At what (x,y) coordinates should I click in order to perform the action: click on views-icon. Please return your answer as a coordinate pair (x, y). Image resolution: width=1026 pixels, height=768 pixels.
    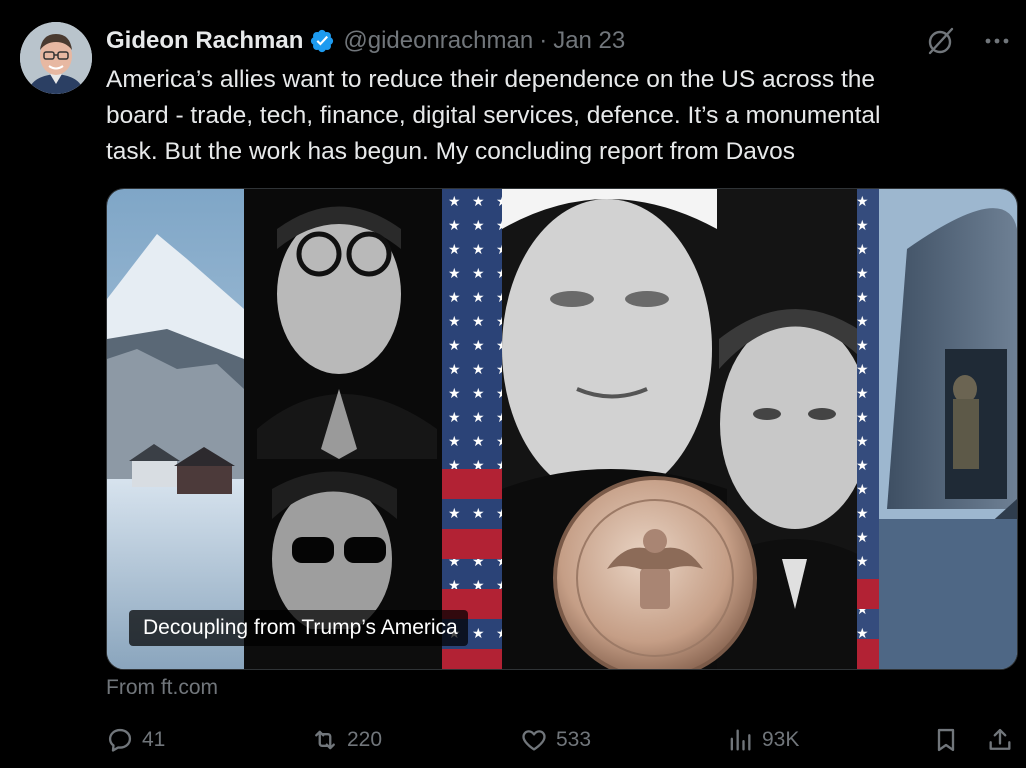
    Looking at the image, I should click on (740, 740).